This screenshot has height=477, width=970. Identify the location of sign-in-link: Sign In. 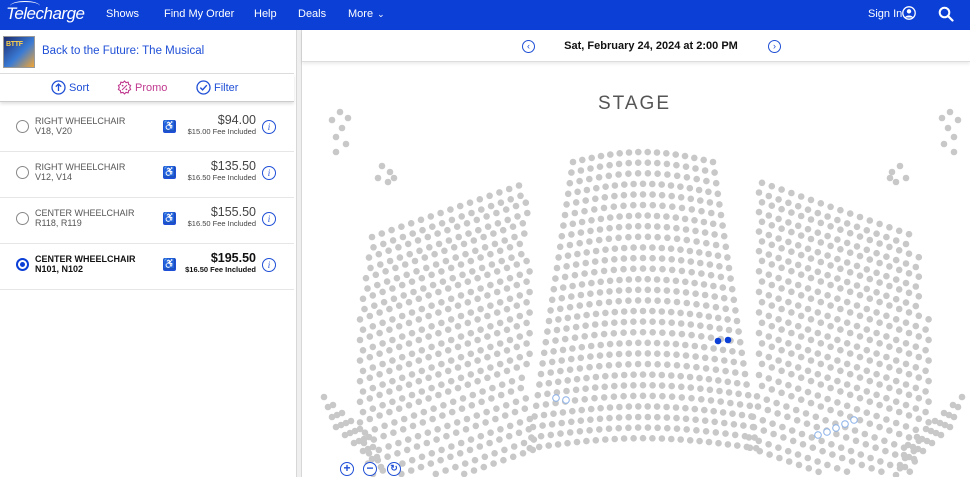
(885, 14).